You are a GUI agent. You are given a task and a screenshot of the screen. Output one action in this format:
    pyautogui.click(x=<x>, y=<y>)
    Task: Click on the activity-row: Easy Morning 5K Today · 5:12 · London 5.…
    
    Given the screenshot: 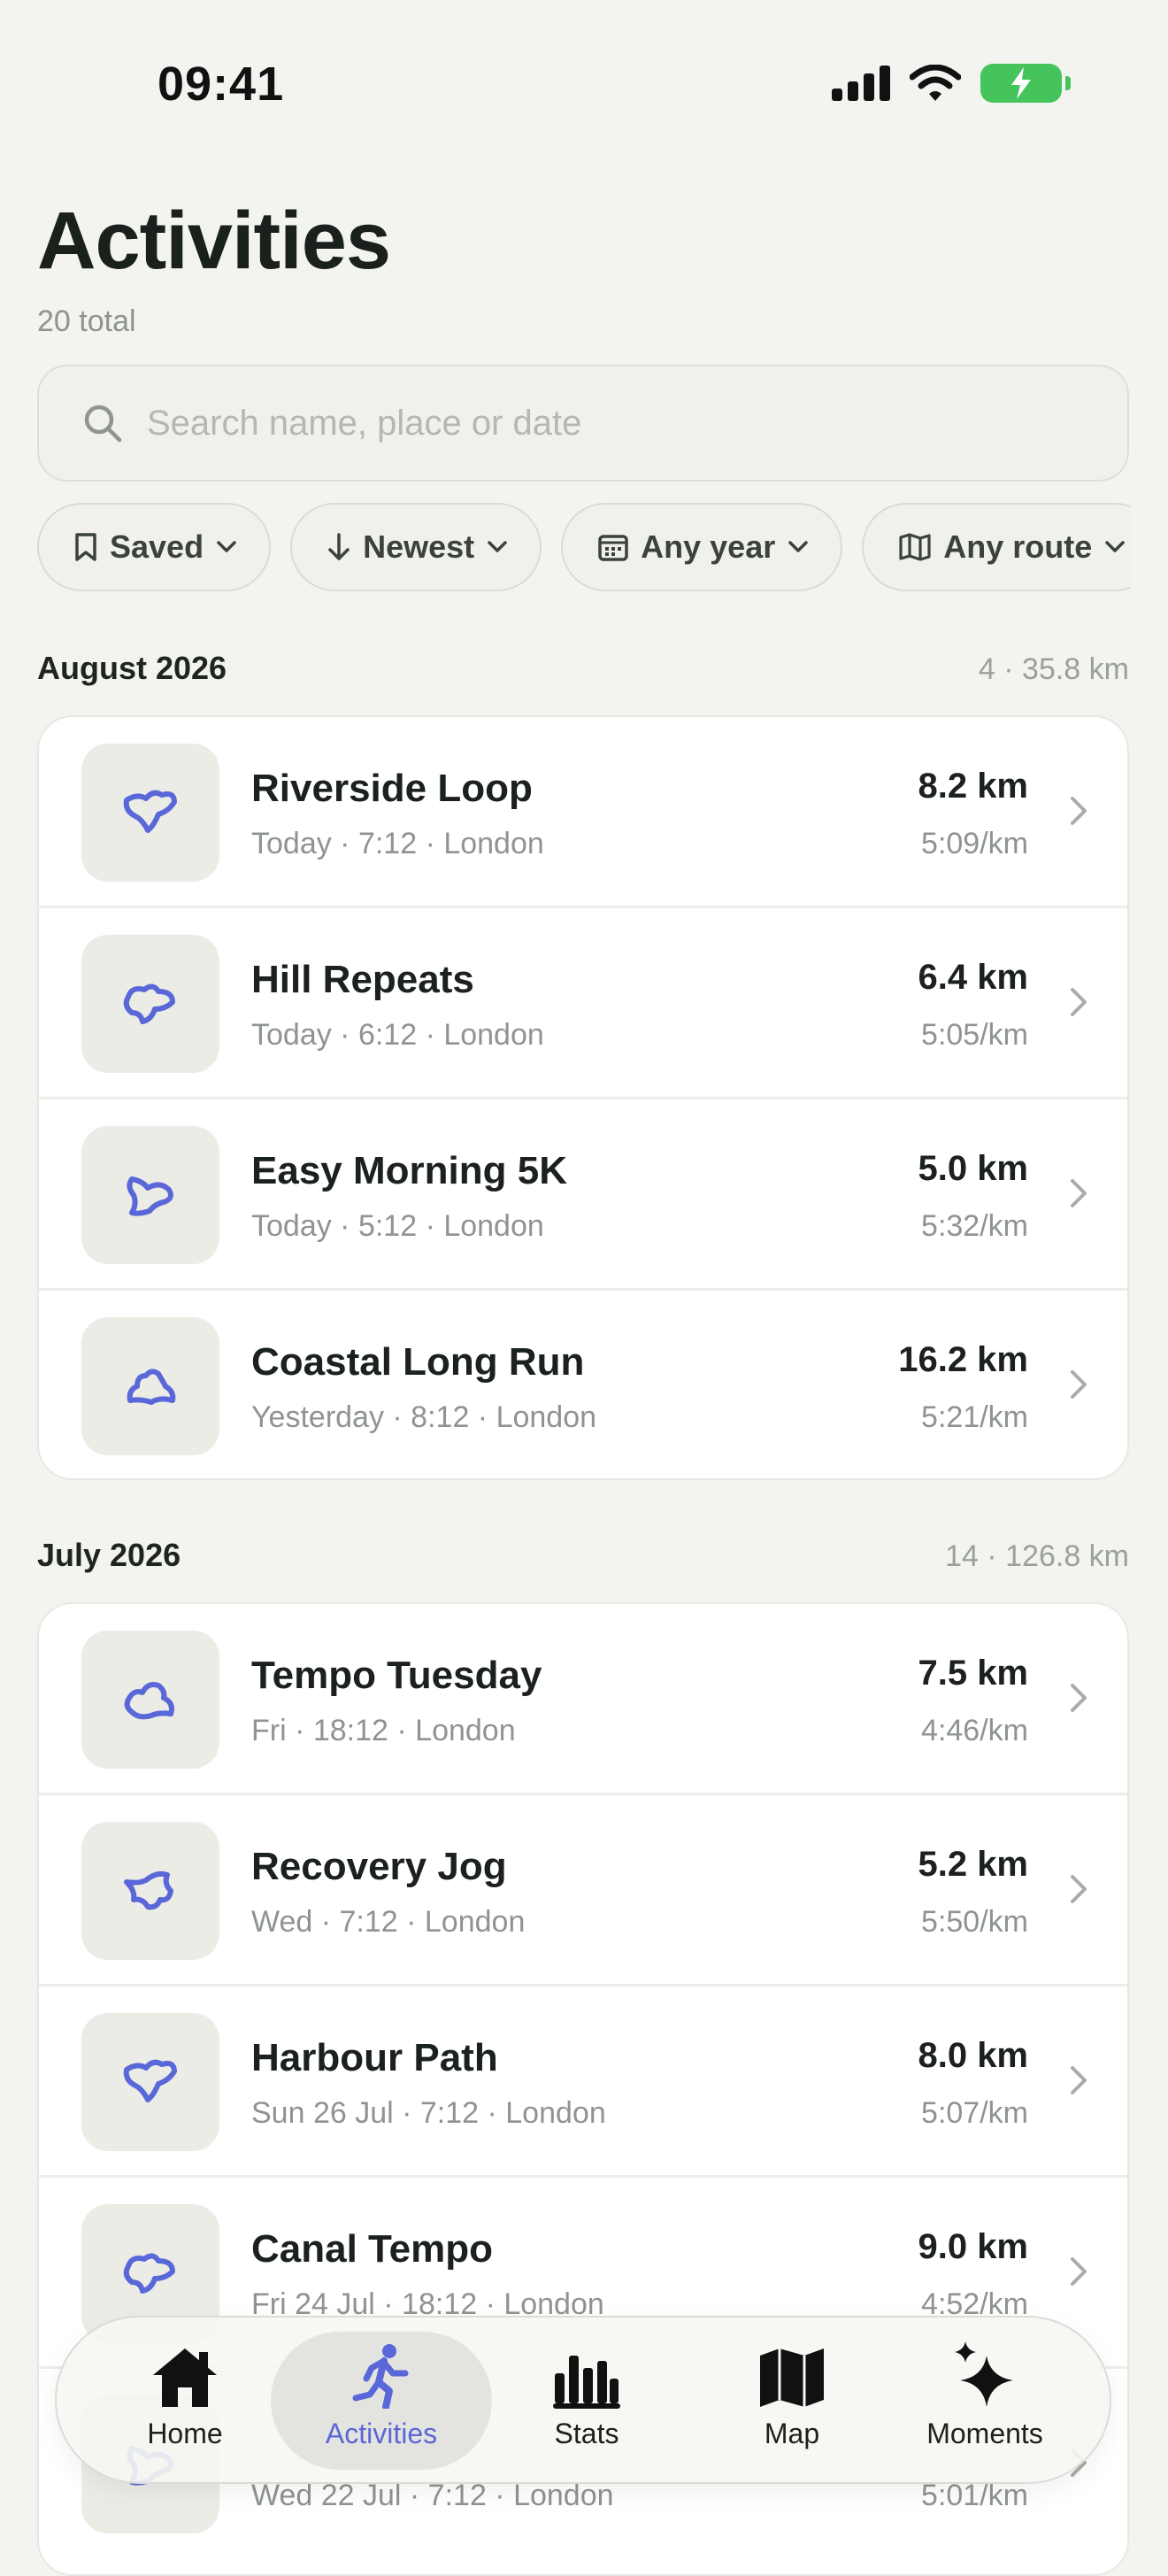 What is the action you would take?
    pyautogui.click(x=583, y=1195)
    